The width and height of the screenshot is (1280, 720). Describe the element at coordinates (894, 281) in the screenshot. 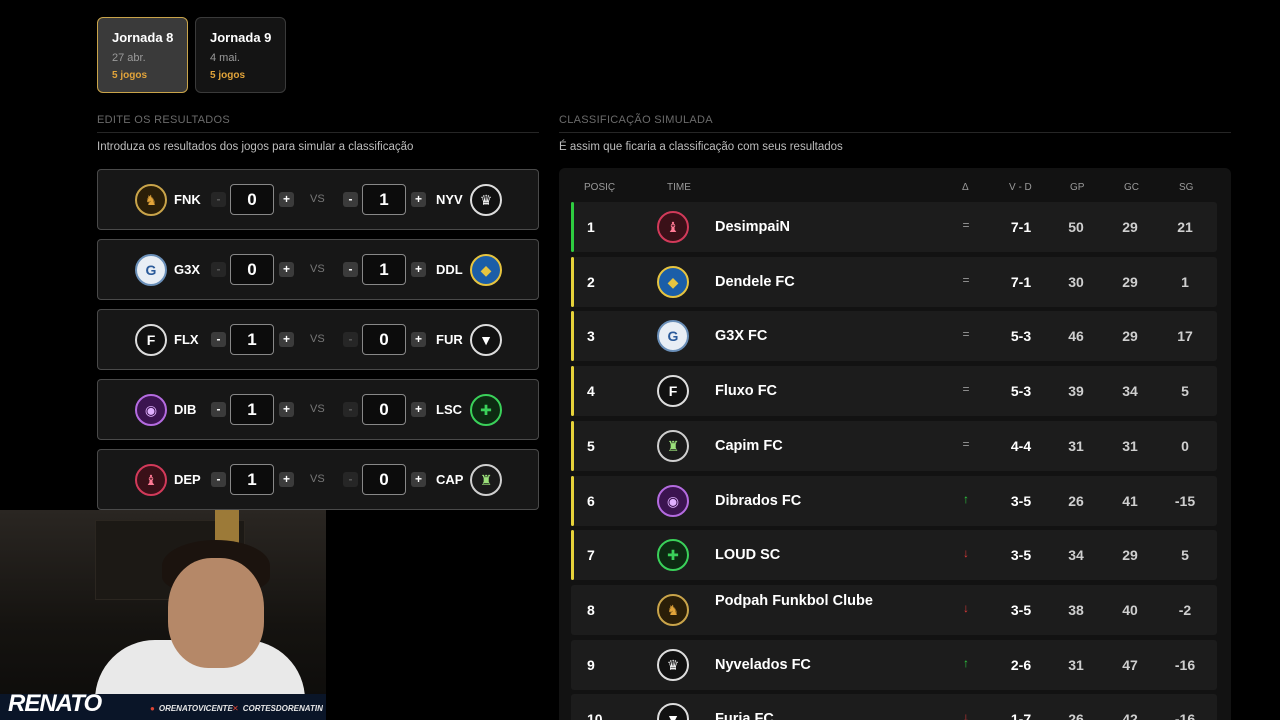

I see `standings-row: 2 ◆ Dendele FC = 7-1 30 29 1` at that location.